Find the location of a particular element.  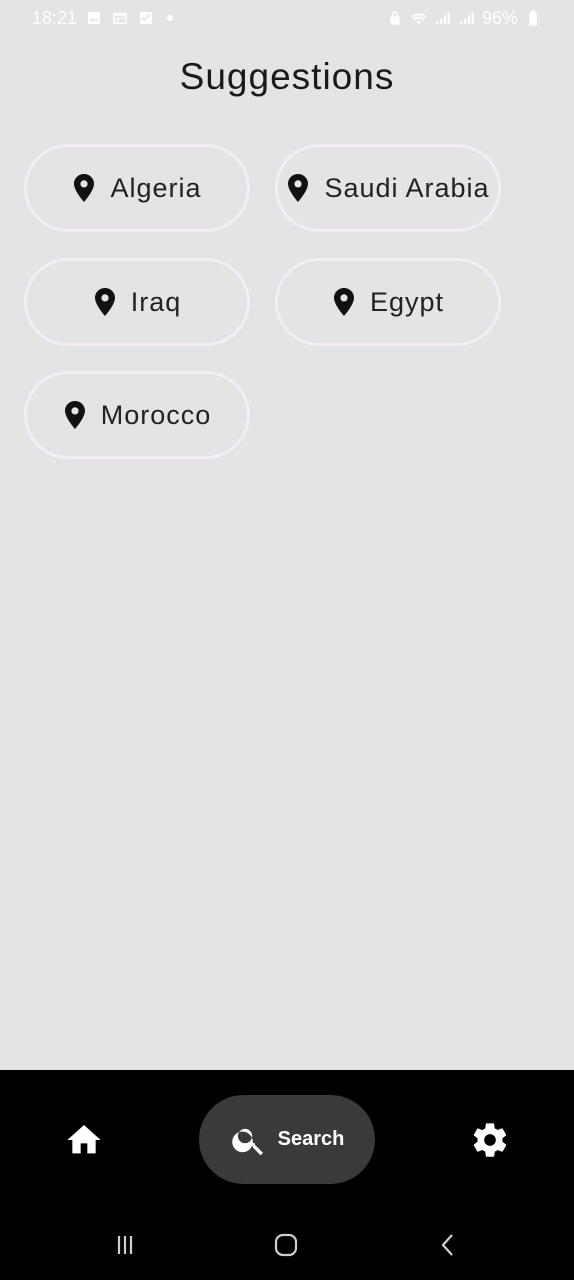

dot-icon is located at coordinates (170, 18).